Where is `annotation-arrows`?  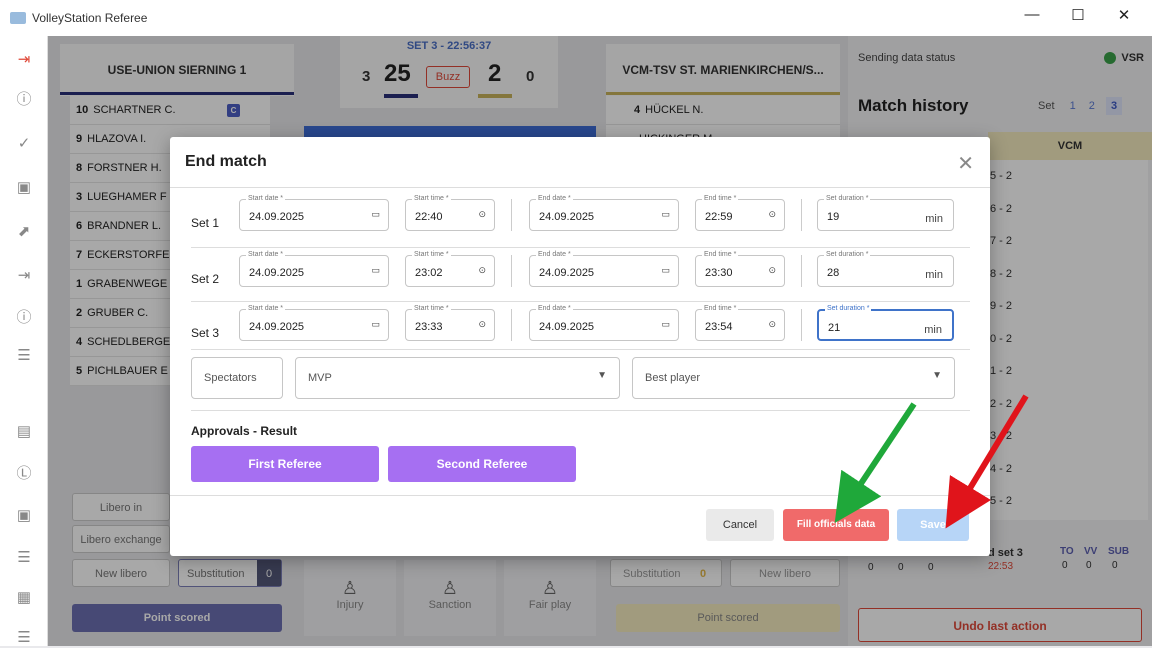 annotation-arrows is located at coordinates (931, 461).